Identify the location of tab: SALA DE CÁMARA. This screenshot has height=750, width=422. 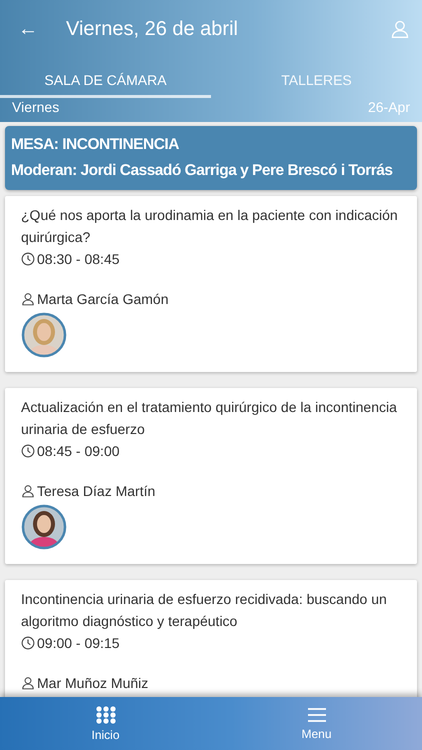
(105, 81).